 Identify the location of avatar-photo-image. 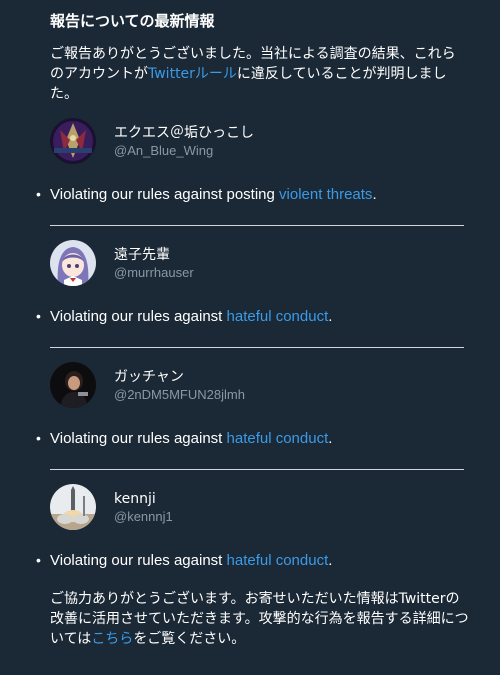
(73, 385).